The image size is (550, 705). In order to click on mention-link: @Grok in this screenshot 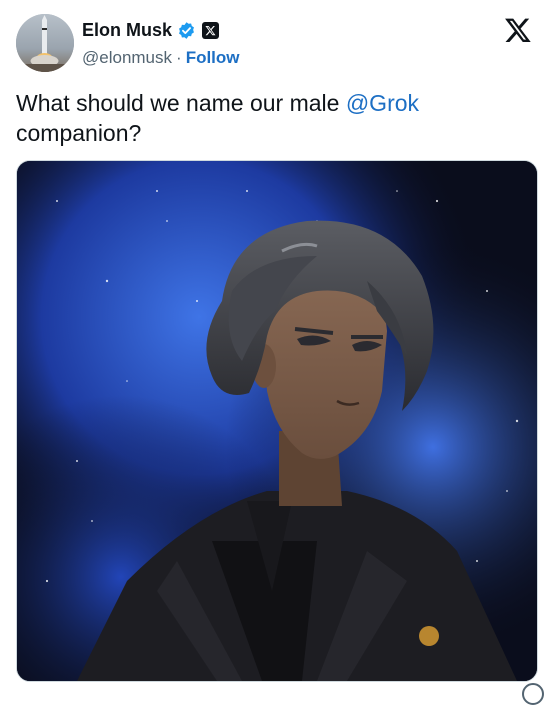, I will do `click(382, 103)`.